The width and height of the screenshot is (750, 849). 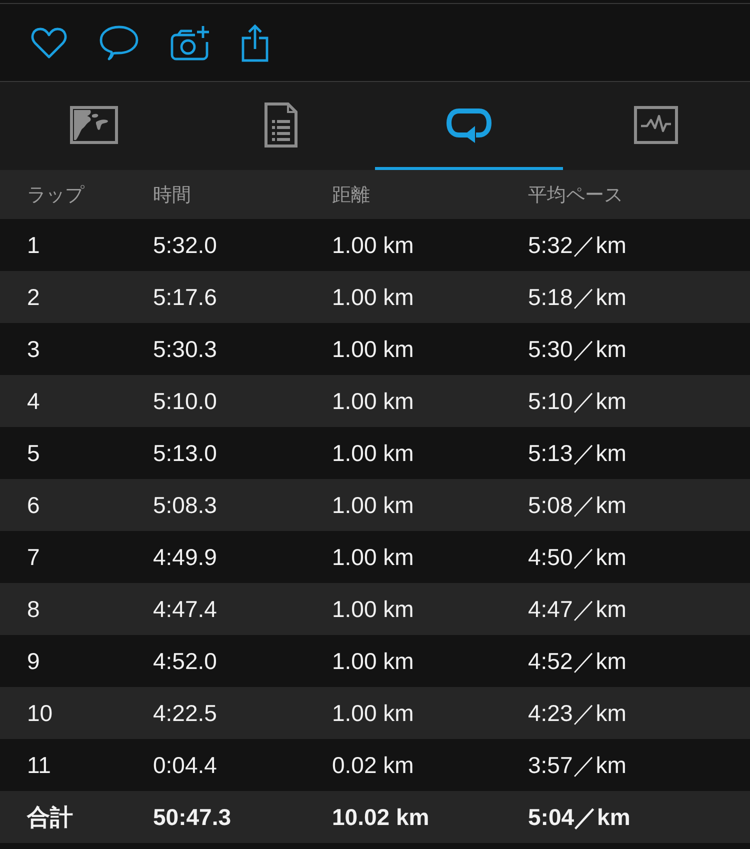 What do you see at coordinates (33, 349) in the screenshot?
I see `table-cell: 3` at bounding box center [33, 349].